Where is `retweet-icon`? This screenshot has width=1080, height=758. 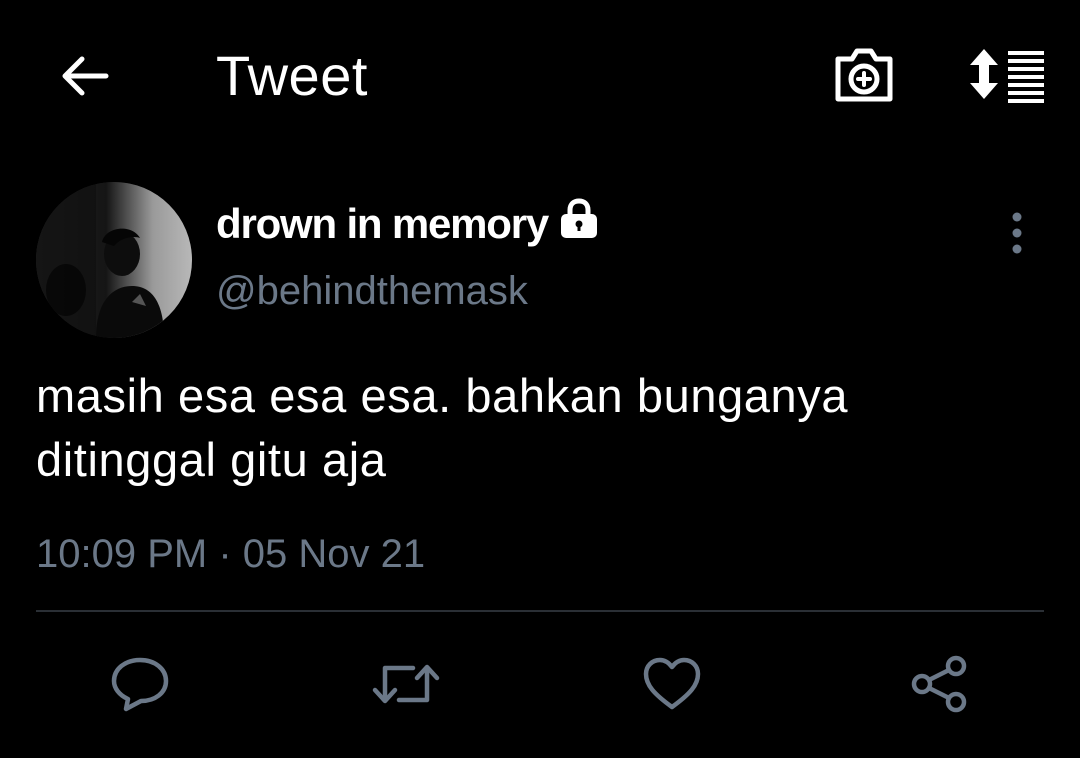
retweet-icon is located at coordinates (406, 684).